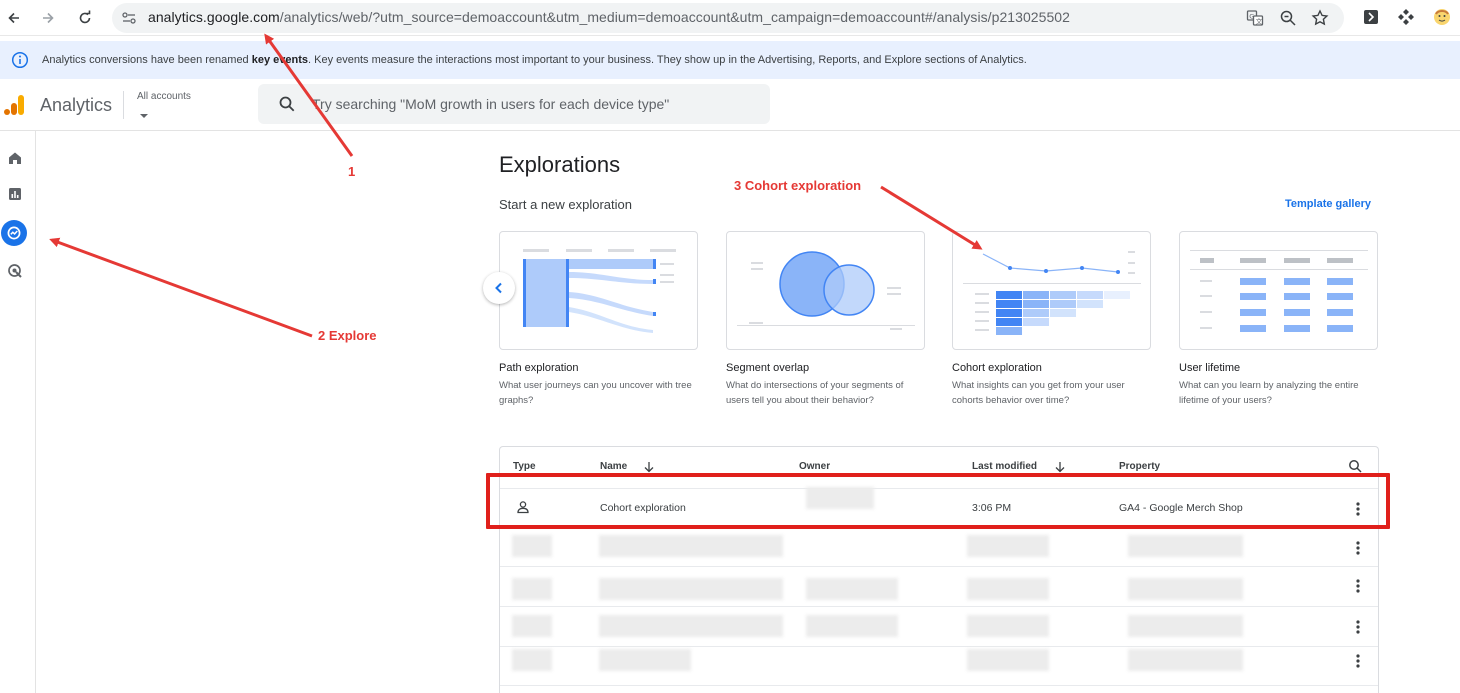 Image resolution: width=1460 pixels, height=693 pixels. I want to click on column-header-property: Property, so click(1139, 466).